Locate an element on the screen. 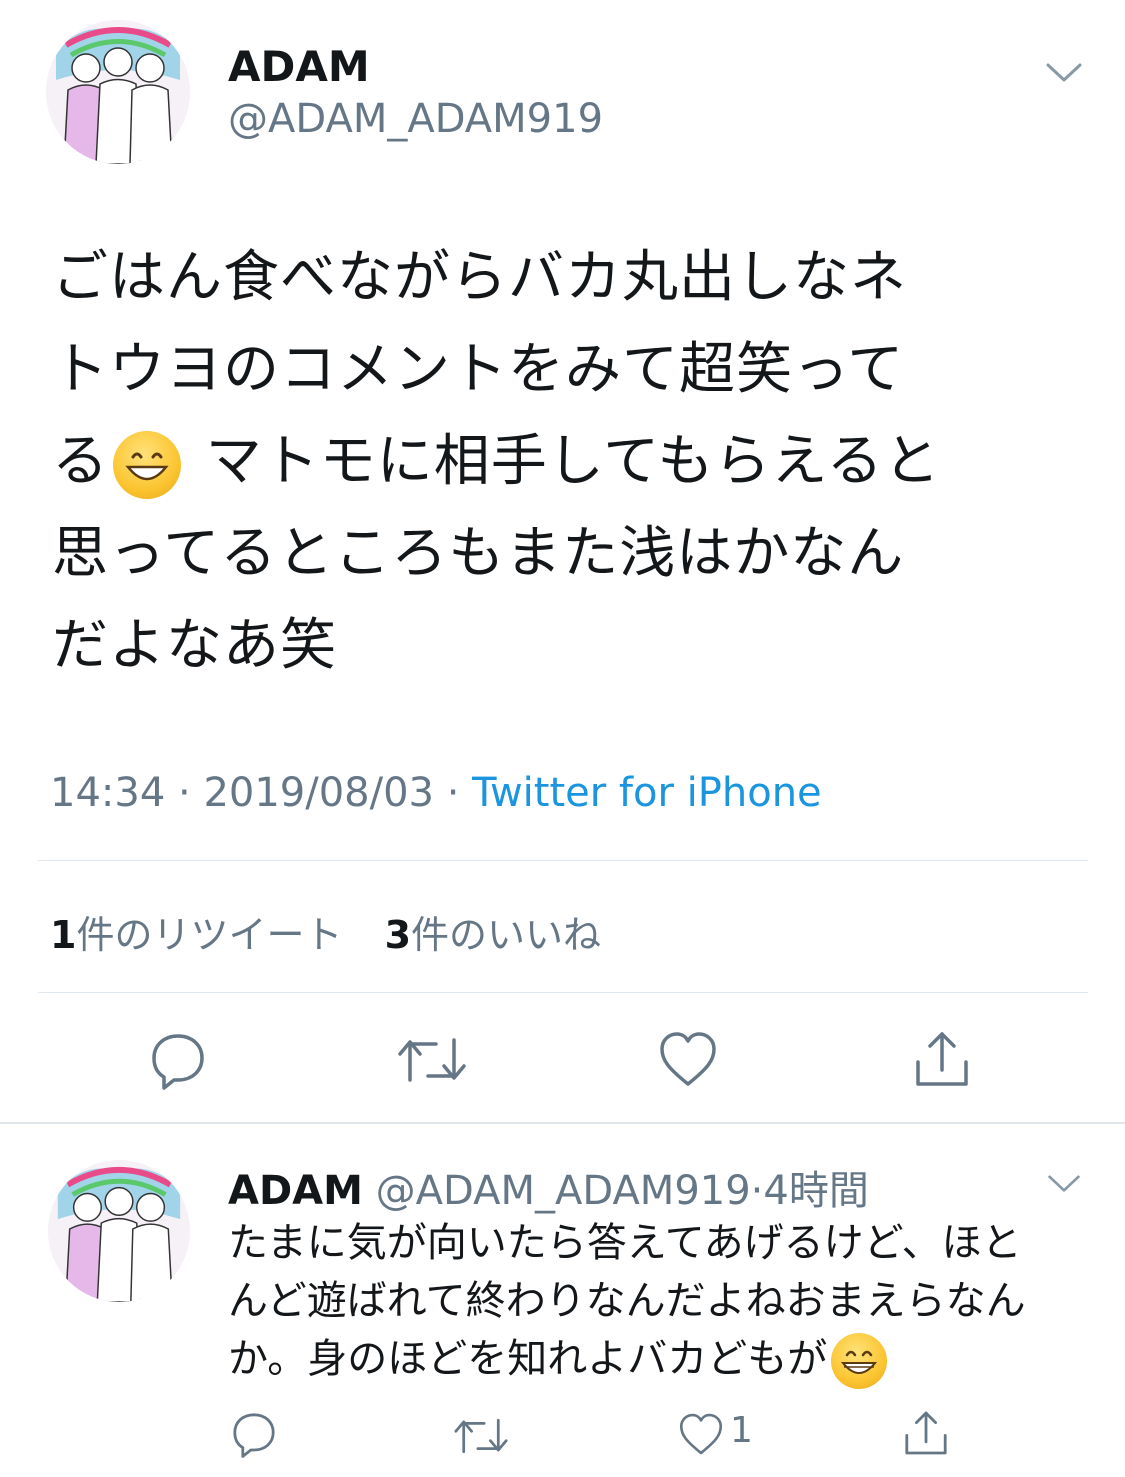 The width and height of the screenshot is (1125, 1477). tweet-meta: 14:34 · 2019/08/03 · Twitter for iPhone is located at coordinates (436, 793).